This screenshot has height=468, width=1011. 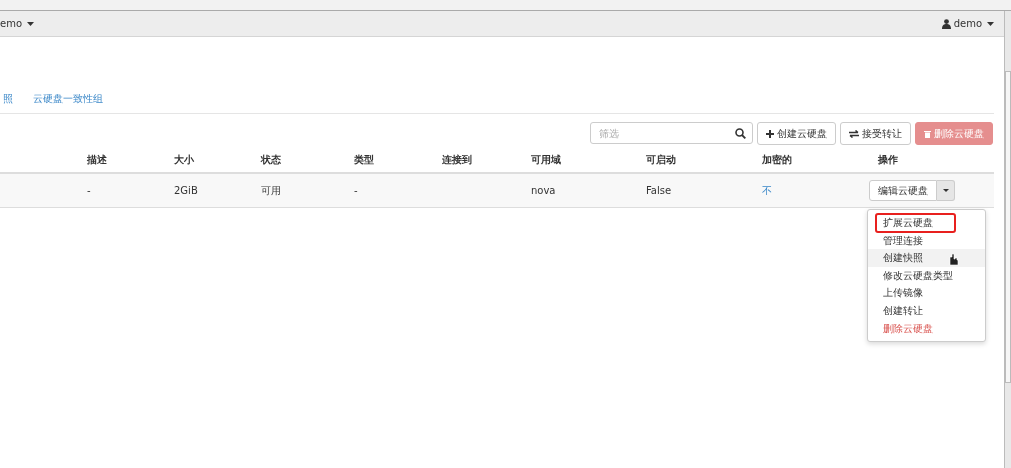 What do you see at coordinates (967, 23) in the screenshot?
I see `user-menu: demo` at bounding box center [967, 23].